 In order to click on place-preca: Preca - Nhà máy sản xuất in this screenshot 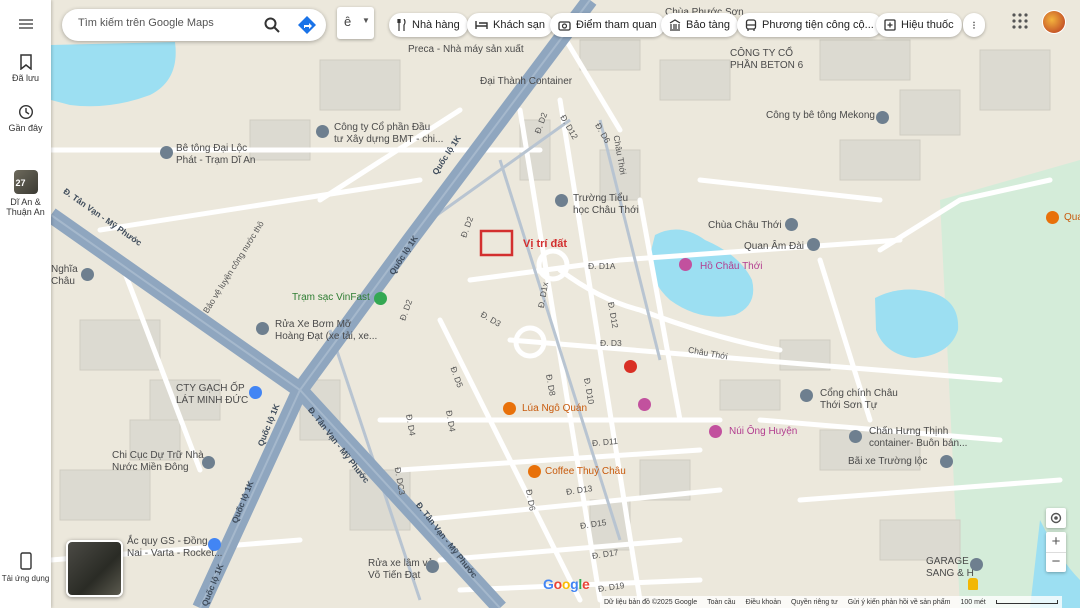, I will do `click(466, 50)`.